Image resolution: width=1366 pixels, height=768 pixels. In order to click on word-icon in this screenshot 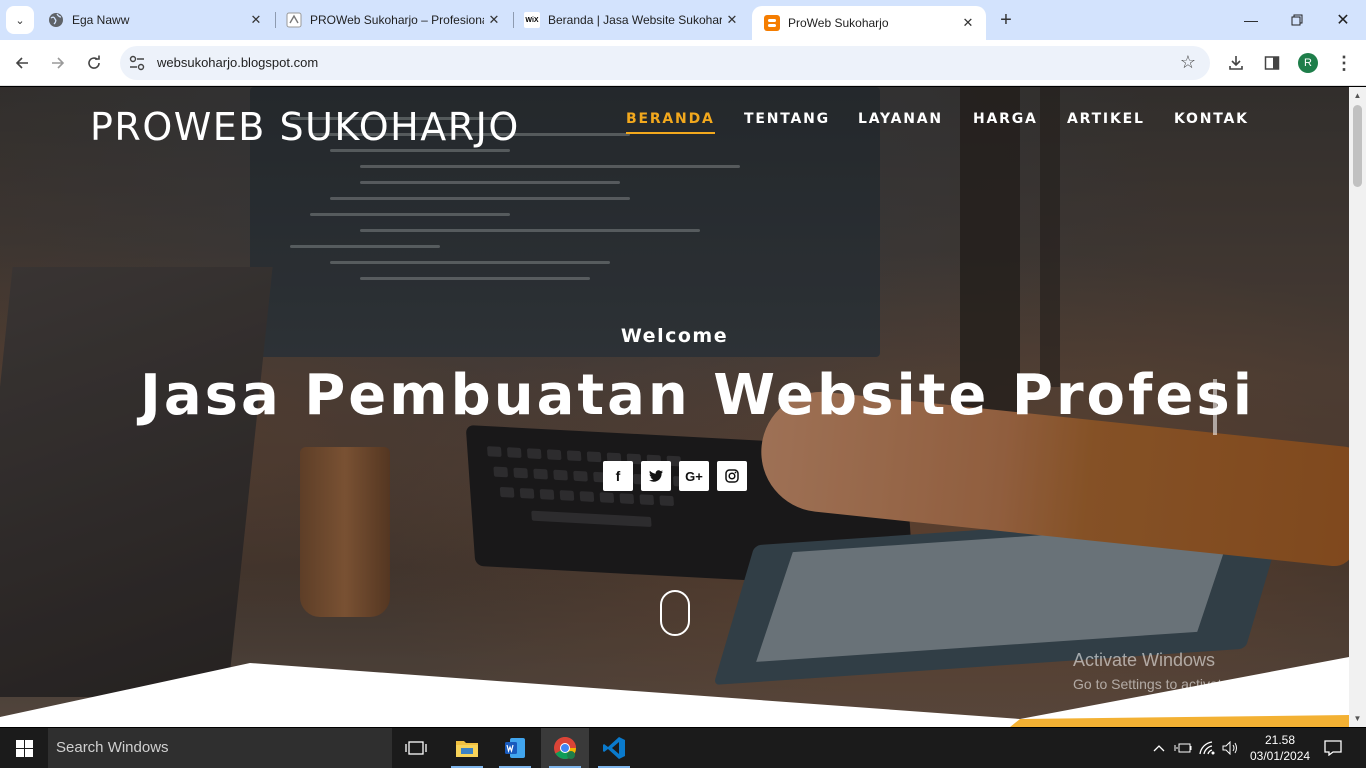, I will do `click(515, 748)`.